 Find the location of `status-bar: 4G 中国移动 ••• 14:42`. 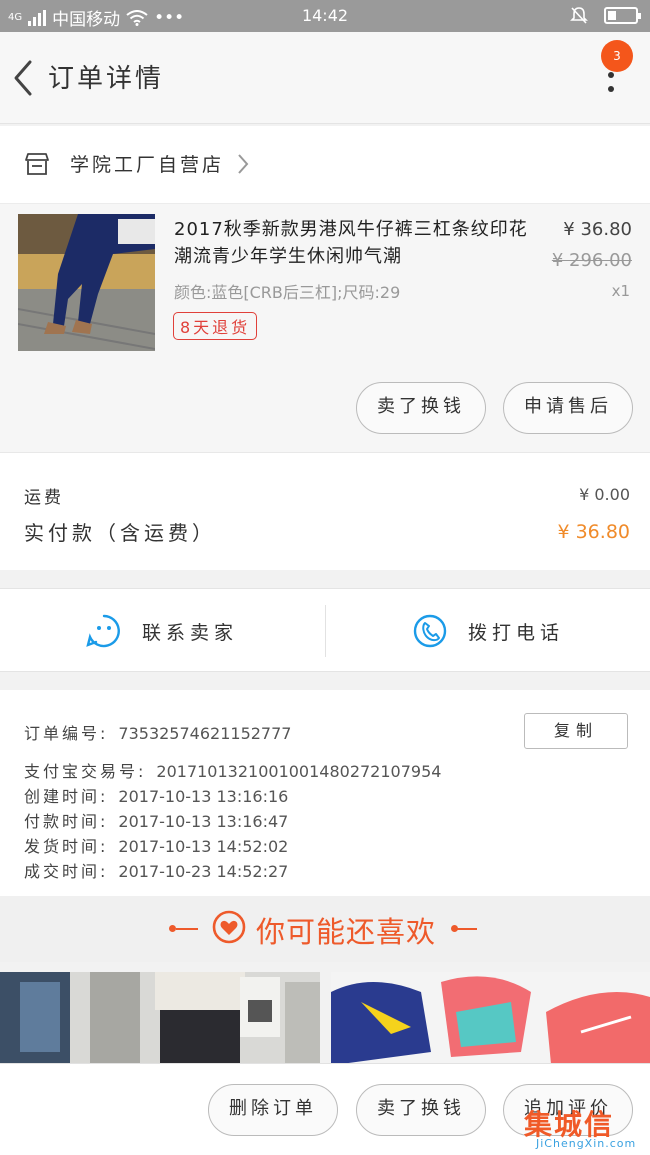

status-bar: 4G 中国移动 ••• 14:42 is located at coordinates (325, 16).